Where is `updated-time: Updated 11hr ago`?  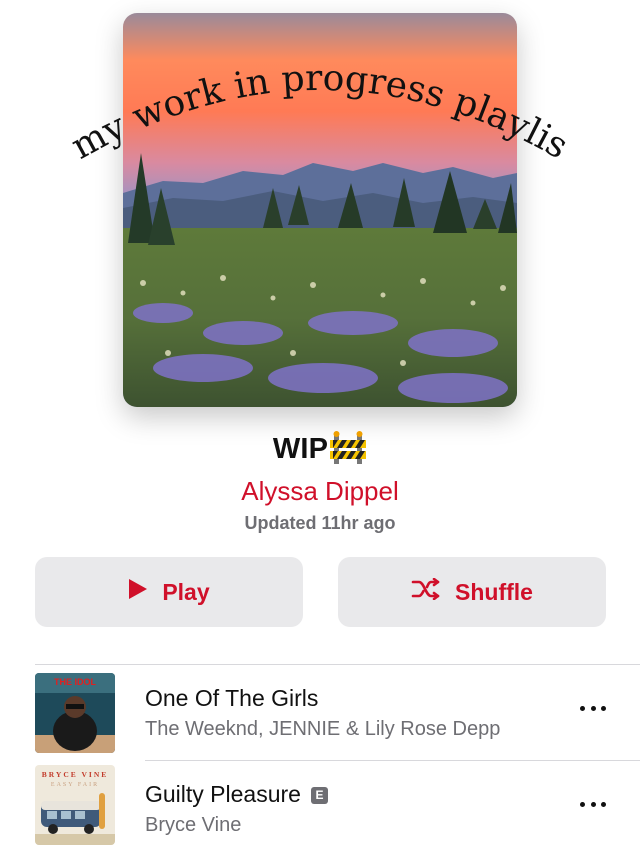
updated-time: Updated 11hr ago is located at coordinates (320, 523).